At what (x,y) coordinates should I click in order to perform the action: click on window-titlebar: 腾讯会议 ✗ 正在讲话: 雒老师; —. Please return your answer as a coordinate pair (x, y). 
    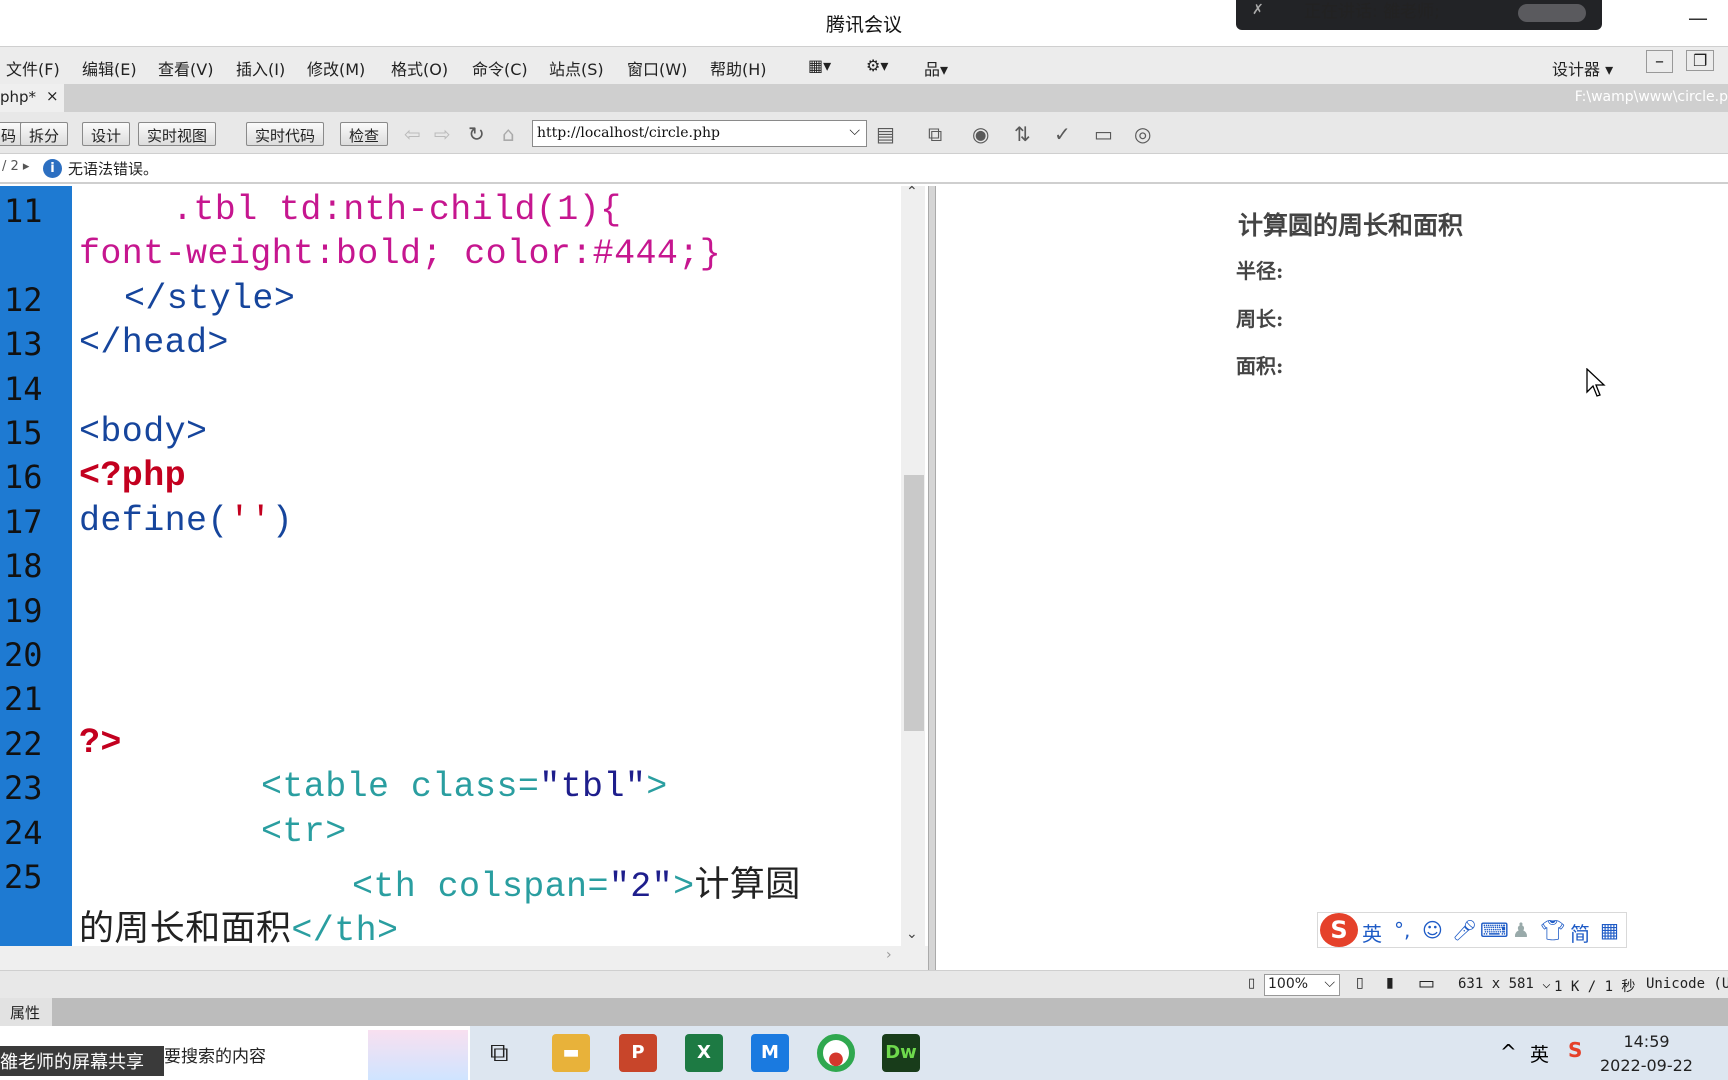
    Looking at the image, I should click on (864, 23).